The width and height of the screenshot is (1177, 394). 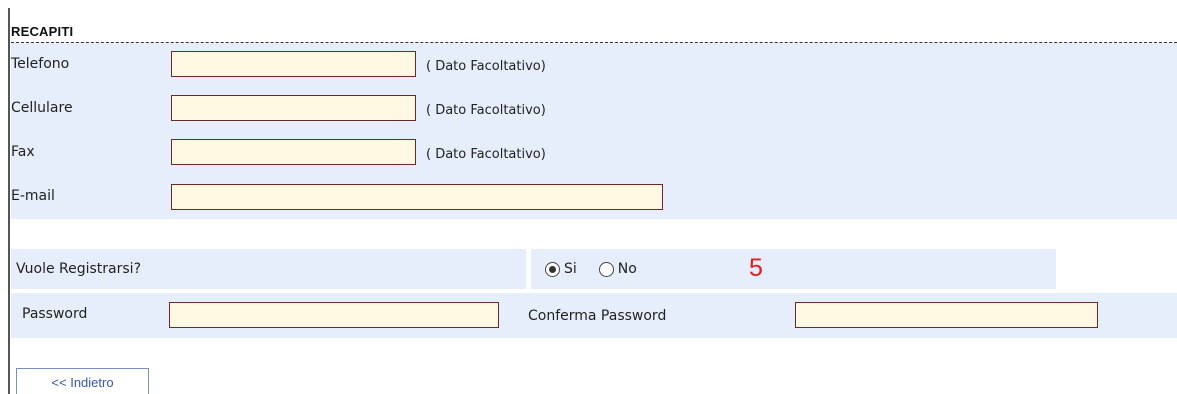 What do you see at coordinates (78, 269) in the screenshot?
I see `registration-question: Vuole Registrarsi?` at bounding box center [78, 269].